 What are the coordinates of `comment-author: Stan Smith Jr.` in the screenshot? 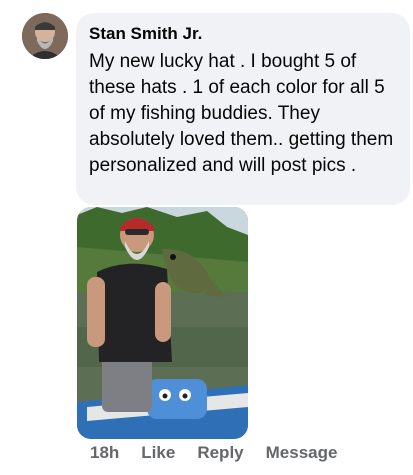 It's located at (242, 34).